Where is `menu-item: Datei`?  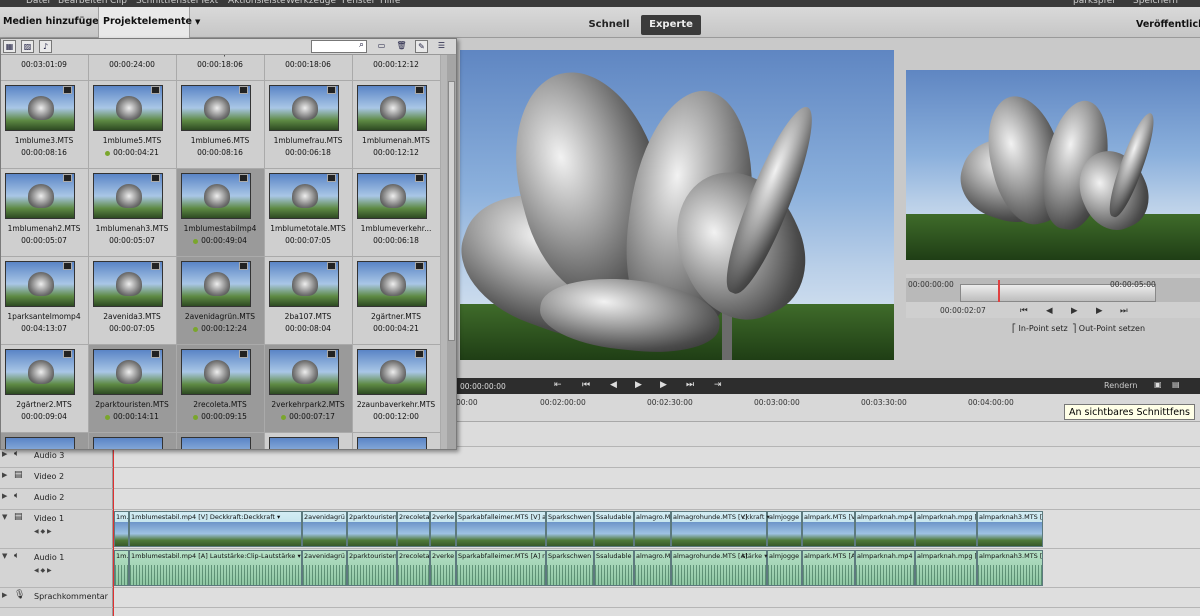 menu-item: Datei is located at coordinates (38, 3).